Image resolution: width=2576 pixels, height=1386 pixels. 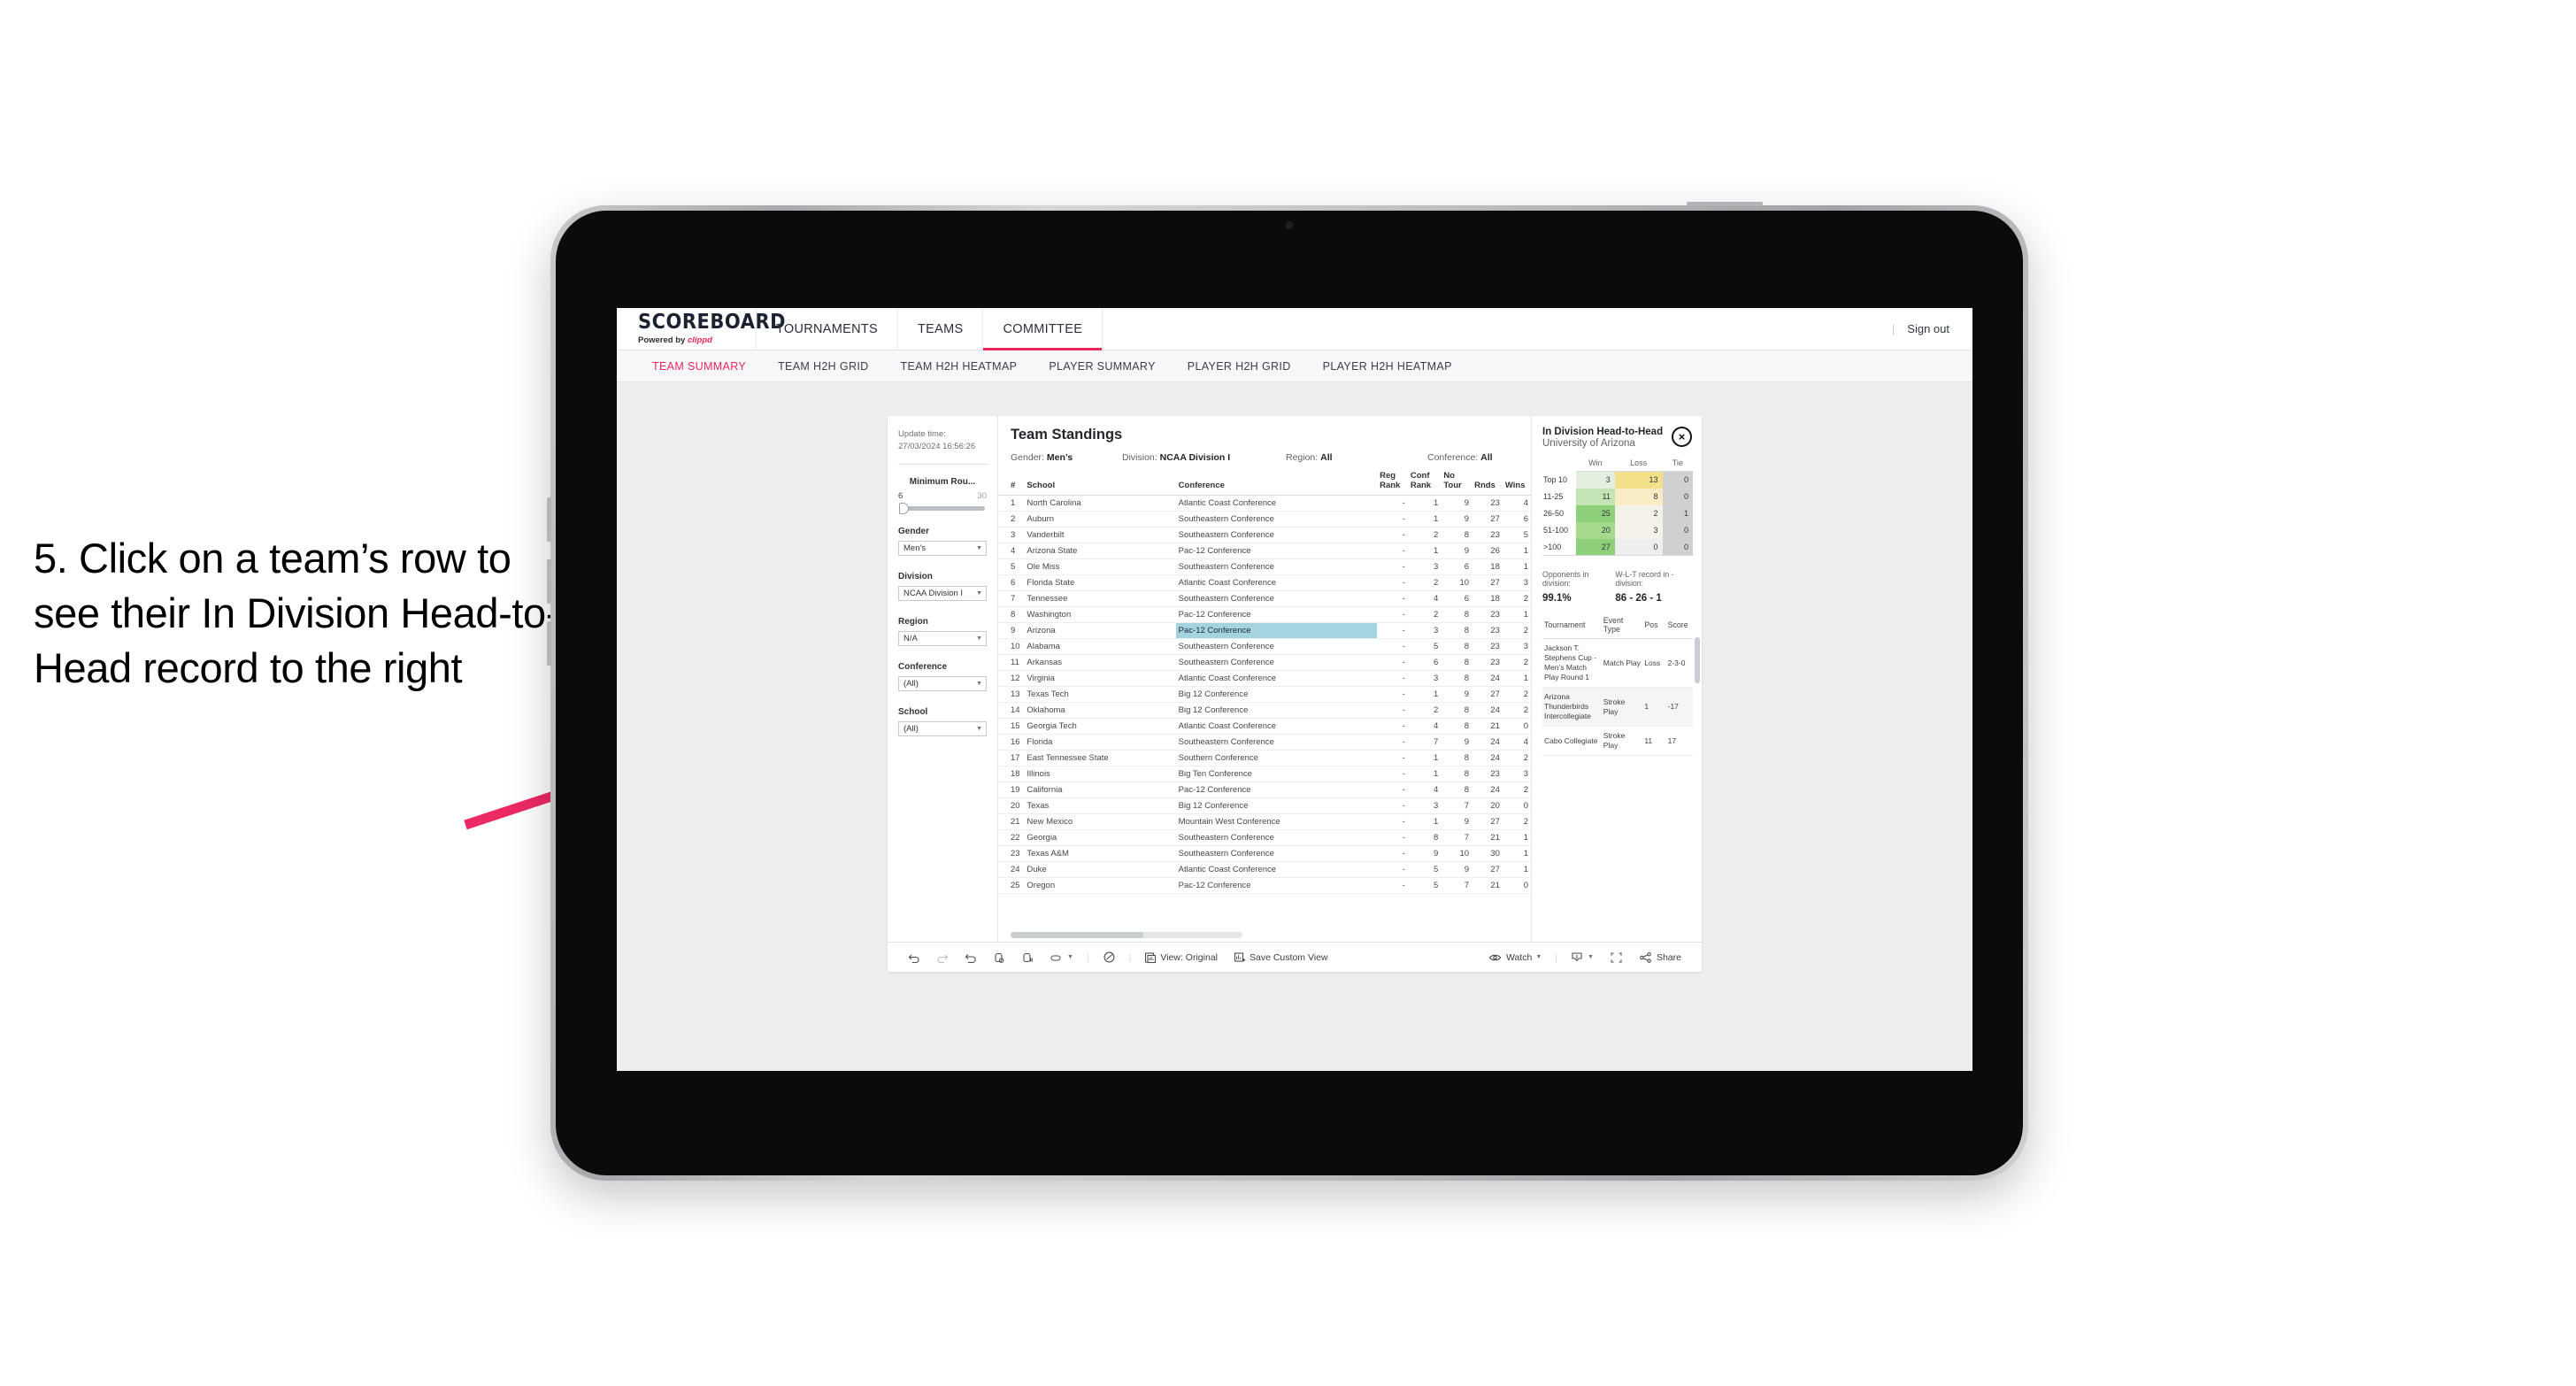 What do you see at coordinates (942, 638) in the screenshot?
I see `region-select: N/A ▼` at bounding box center [942, 638].